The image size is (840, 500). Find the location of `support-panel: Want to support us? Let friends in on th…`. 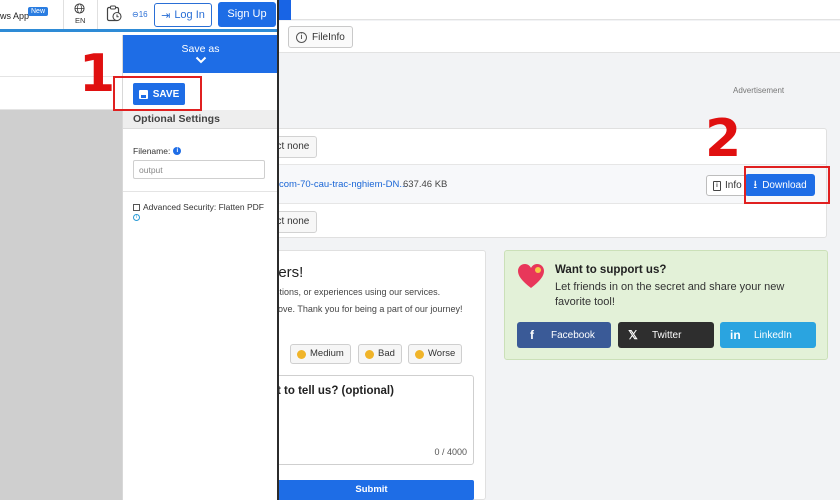

support-panel: Want to support us? Let friends in on th… is located at coordinates (666, 305).